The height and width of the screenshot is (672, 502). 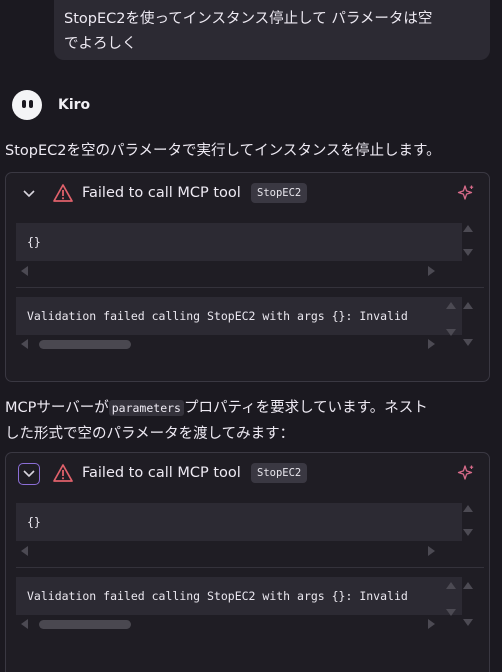 What do you see at coordinates (305, 408) in the screenshot?
I see `followup-suffix: プロパティを要求しています。ネスト` at bounding box center [305, 408].